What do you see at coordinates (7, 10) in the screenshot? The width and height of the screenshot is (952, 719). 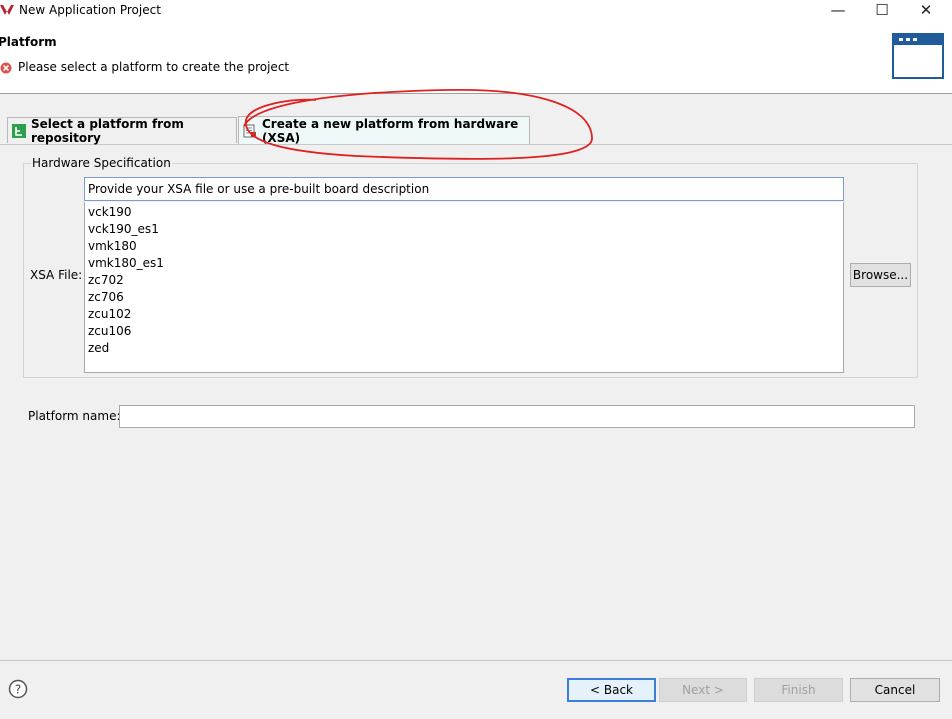 I see `app-logo-icon` at bounding box center [7, 10].